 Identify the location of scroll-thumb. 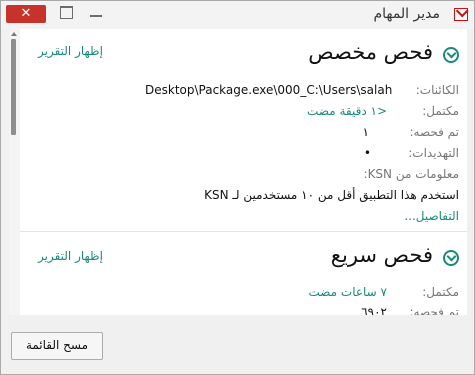
(13, 87).